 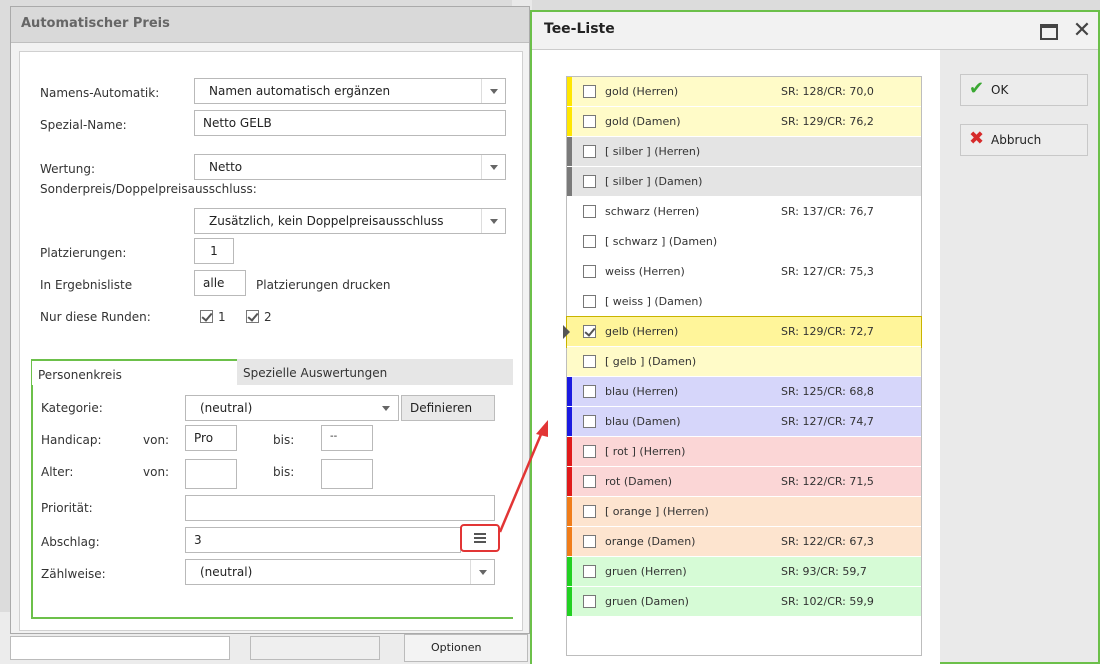 What do you see at coordinates (744, 362) in the screenshot?
I see `tee-row: [ gelb ] (Damen)` at bounding box center [744, 362].